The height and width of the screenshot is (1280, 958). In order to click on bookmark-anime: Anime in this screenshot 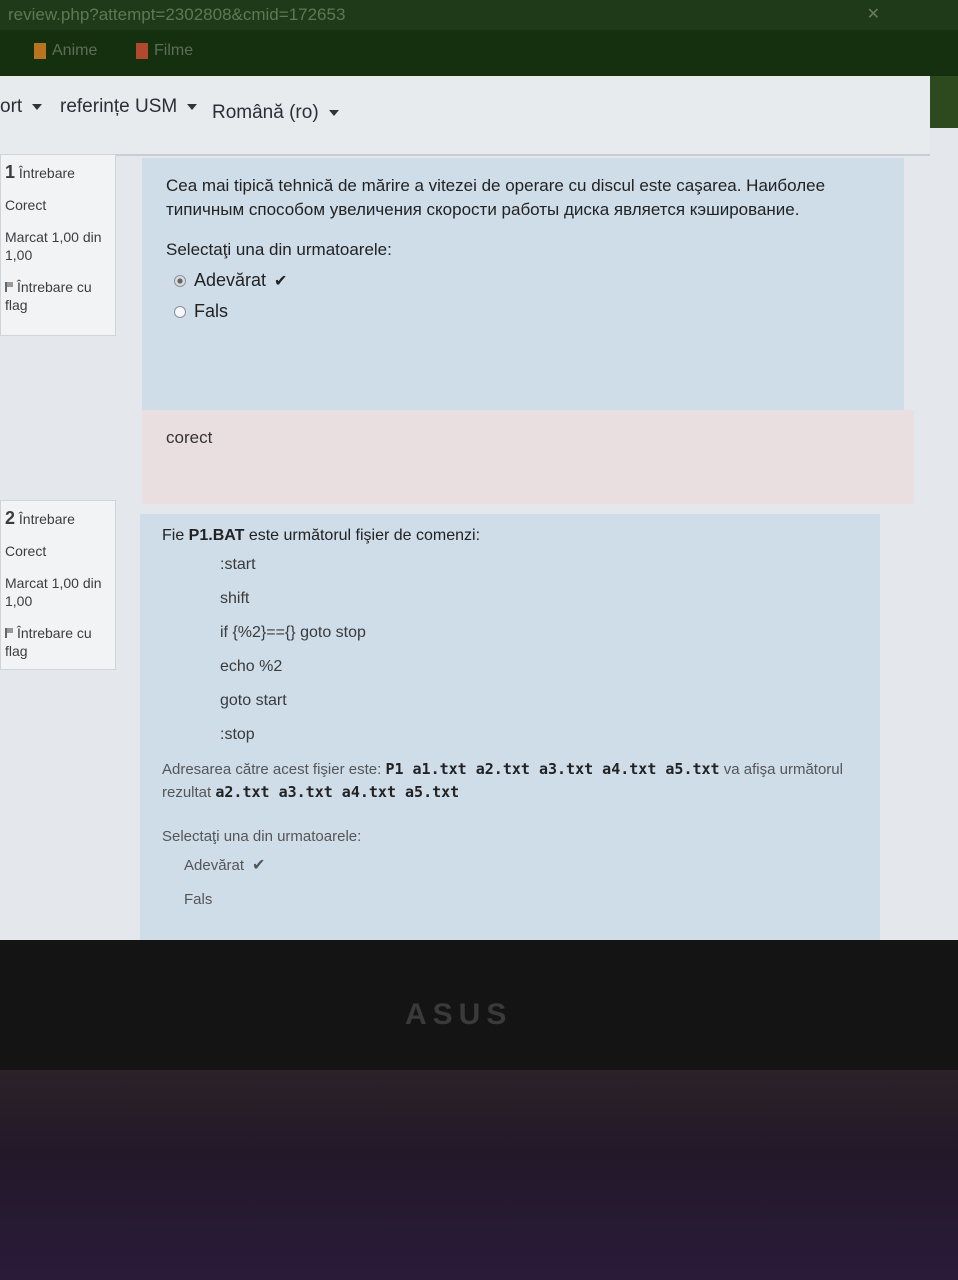, I will do `click(65, 51)`.